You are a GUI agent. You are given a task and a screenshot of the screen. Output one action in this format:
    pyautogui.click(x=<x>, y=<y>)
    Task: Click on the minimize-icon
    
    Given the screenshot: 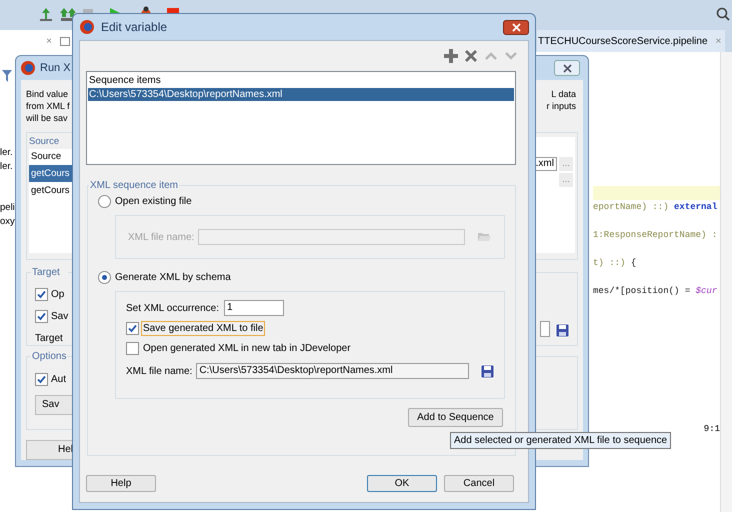 What is the action you would take?
    pyautogui.click(x=65, y=41)
    